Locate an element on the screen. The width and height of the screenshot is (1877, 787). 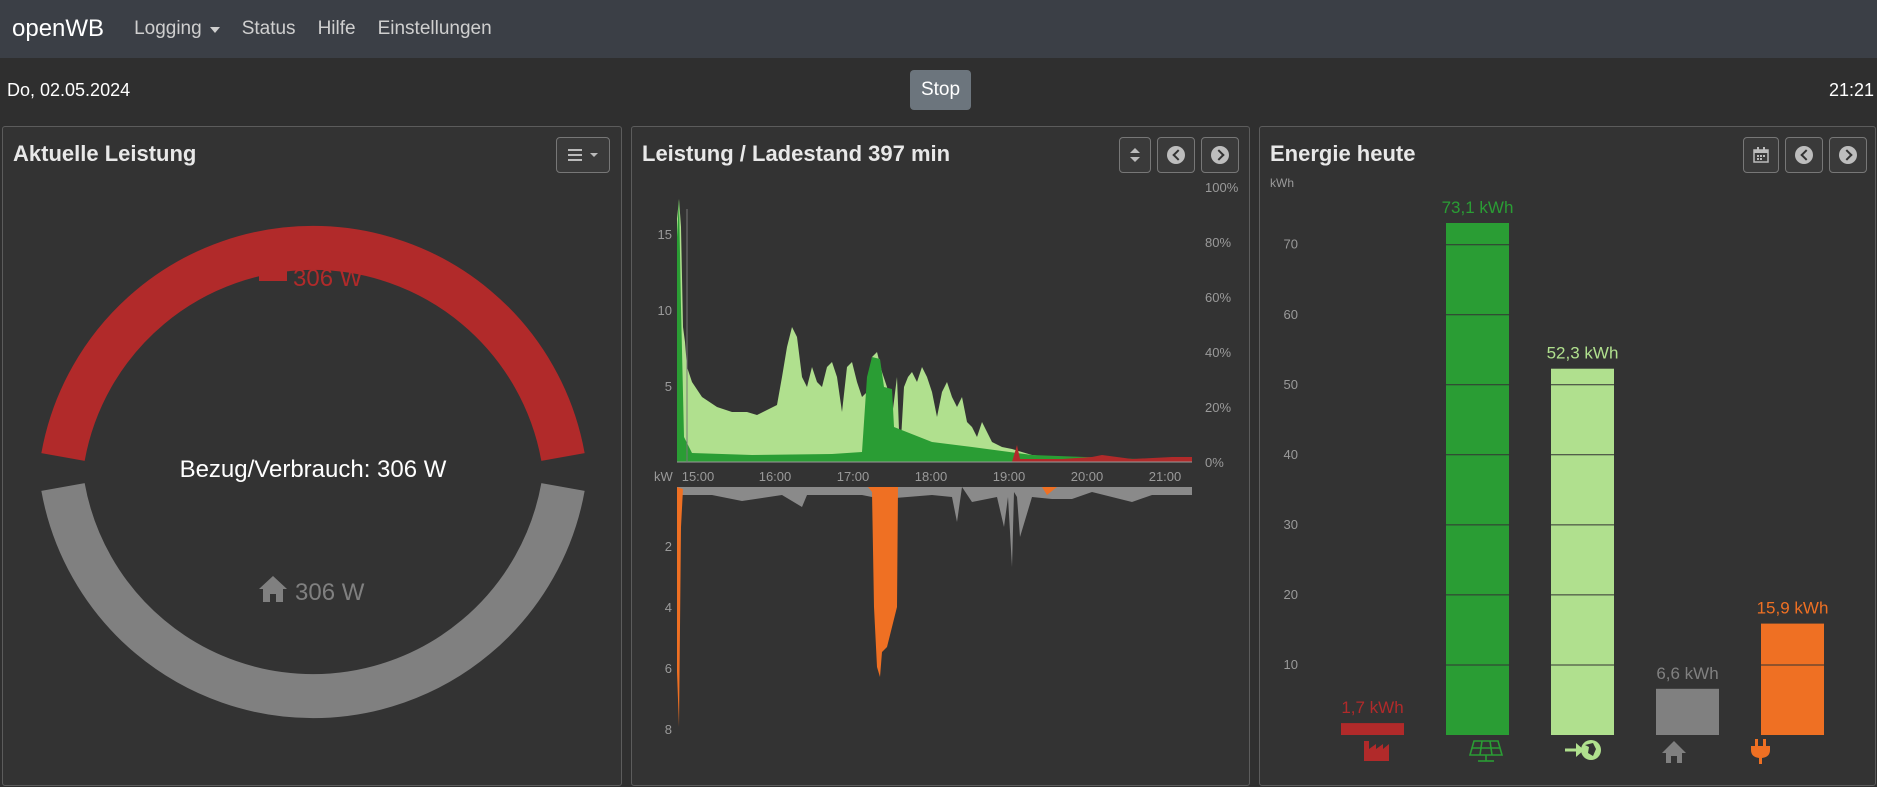
energy-y-ticks: 10 20 30 40 50 60 70 is located at coordinates (1291, 454).